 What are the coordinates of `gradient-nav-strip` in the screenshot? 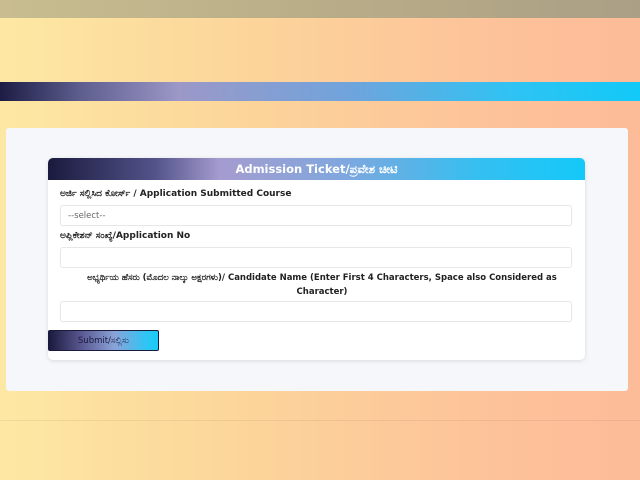 It's located at (320, 91).